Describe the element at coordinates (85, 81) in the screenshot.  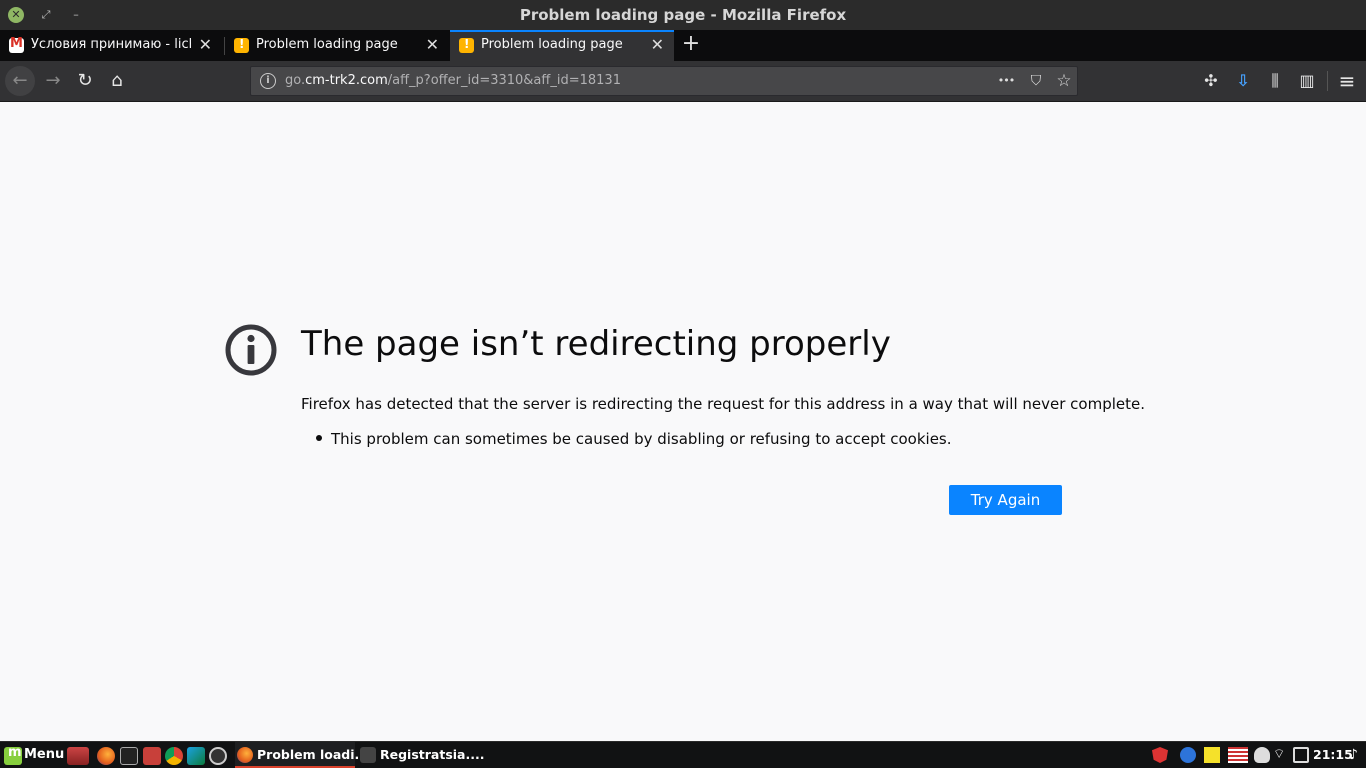
I see `reload-button: ↻` at that location.